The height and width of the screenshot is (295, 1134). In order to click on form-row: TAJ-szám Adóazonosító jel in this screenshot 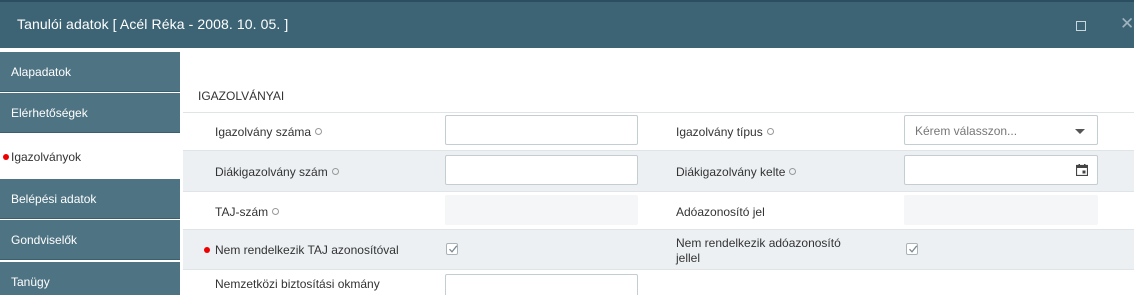, I will do `click(658, 211)`.